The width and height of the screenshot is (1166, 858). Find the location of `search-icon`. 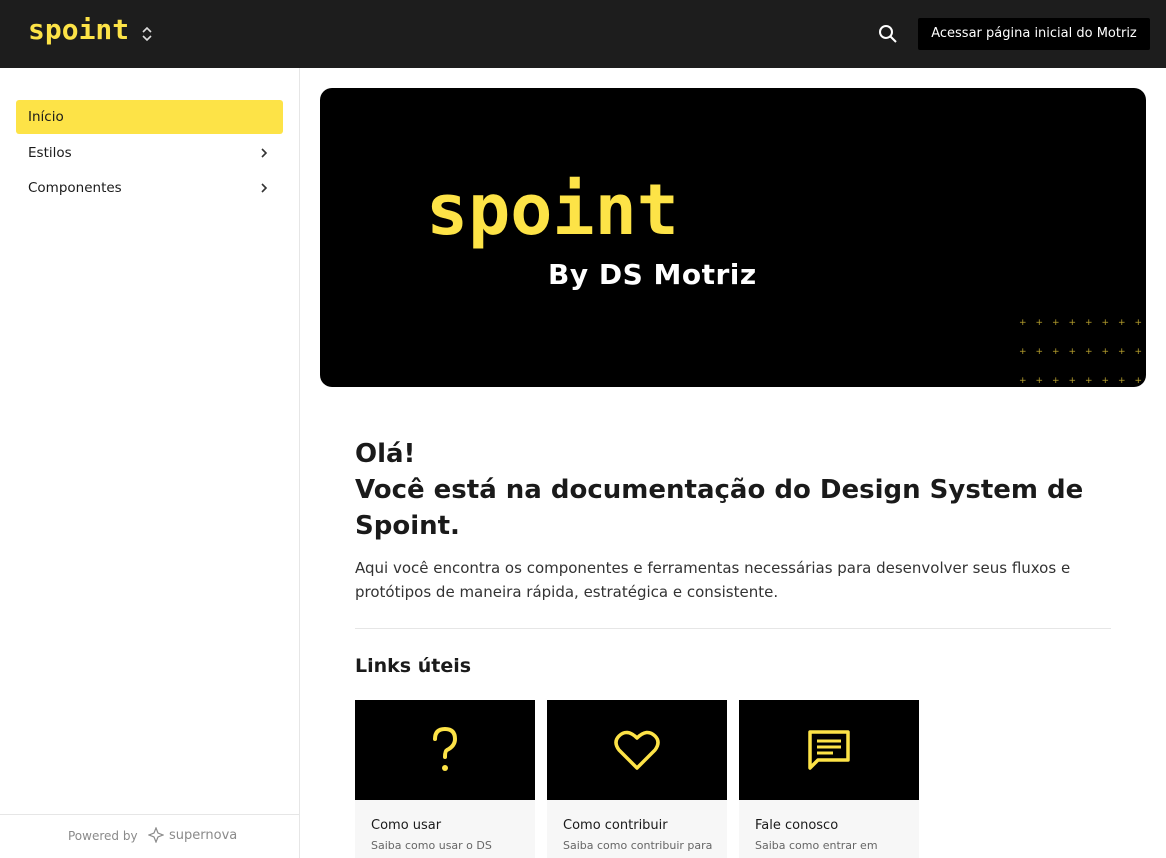

search-icon is located at coordinates (888, 34).